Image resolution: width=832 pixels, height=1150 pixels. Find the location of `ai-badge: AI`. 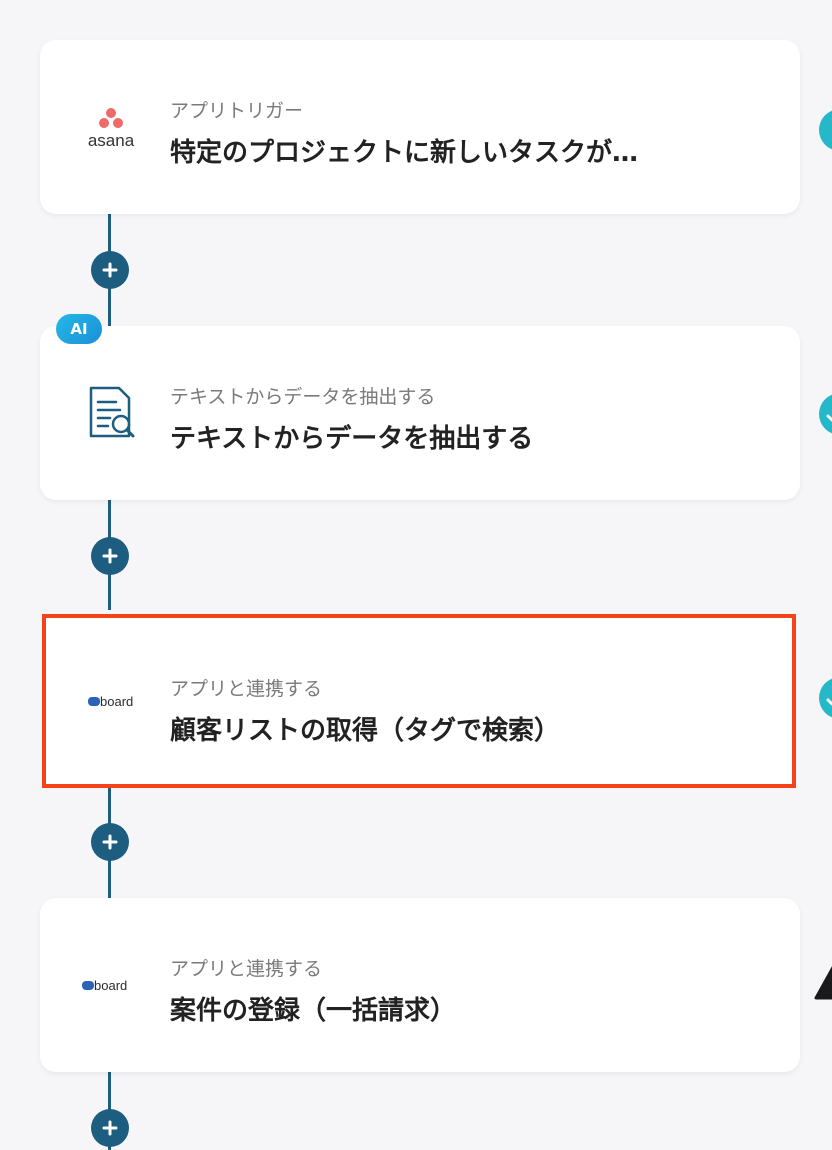

ai-badge: AI is located at coordinates (79, 329).